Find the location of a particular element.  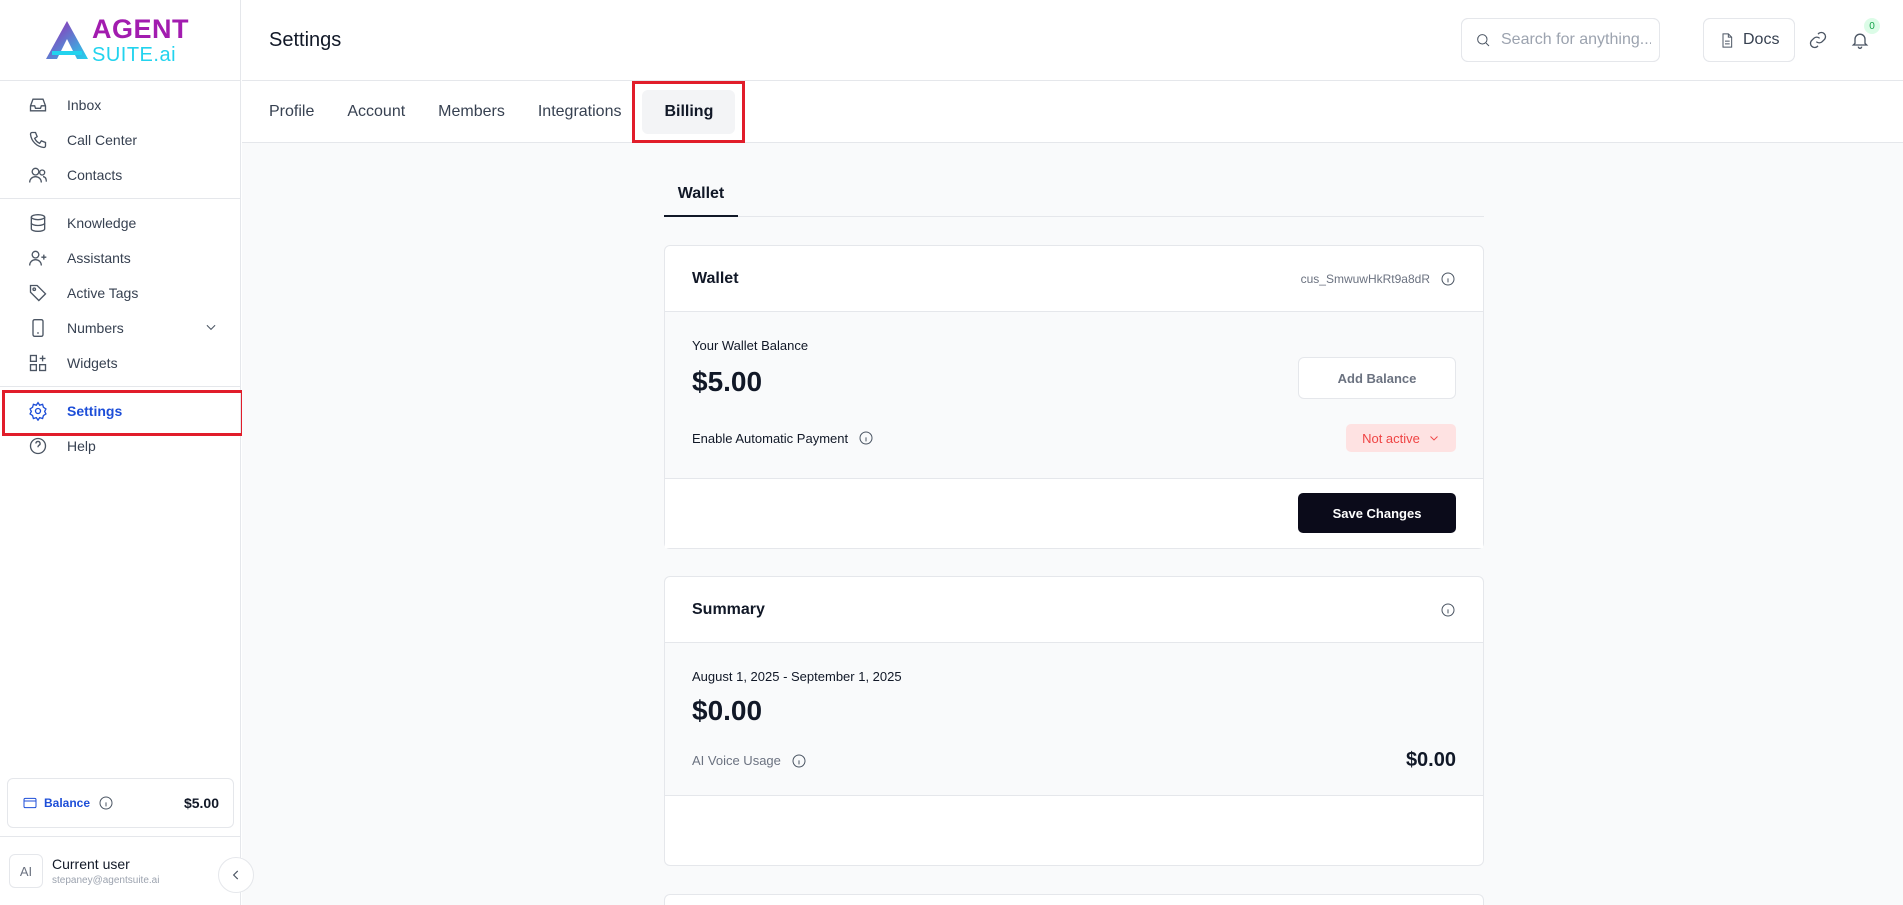

wallet-card-title: Wallet is located at coordinates (715, 278).